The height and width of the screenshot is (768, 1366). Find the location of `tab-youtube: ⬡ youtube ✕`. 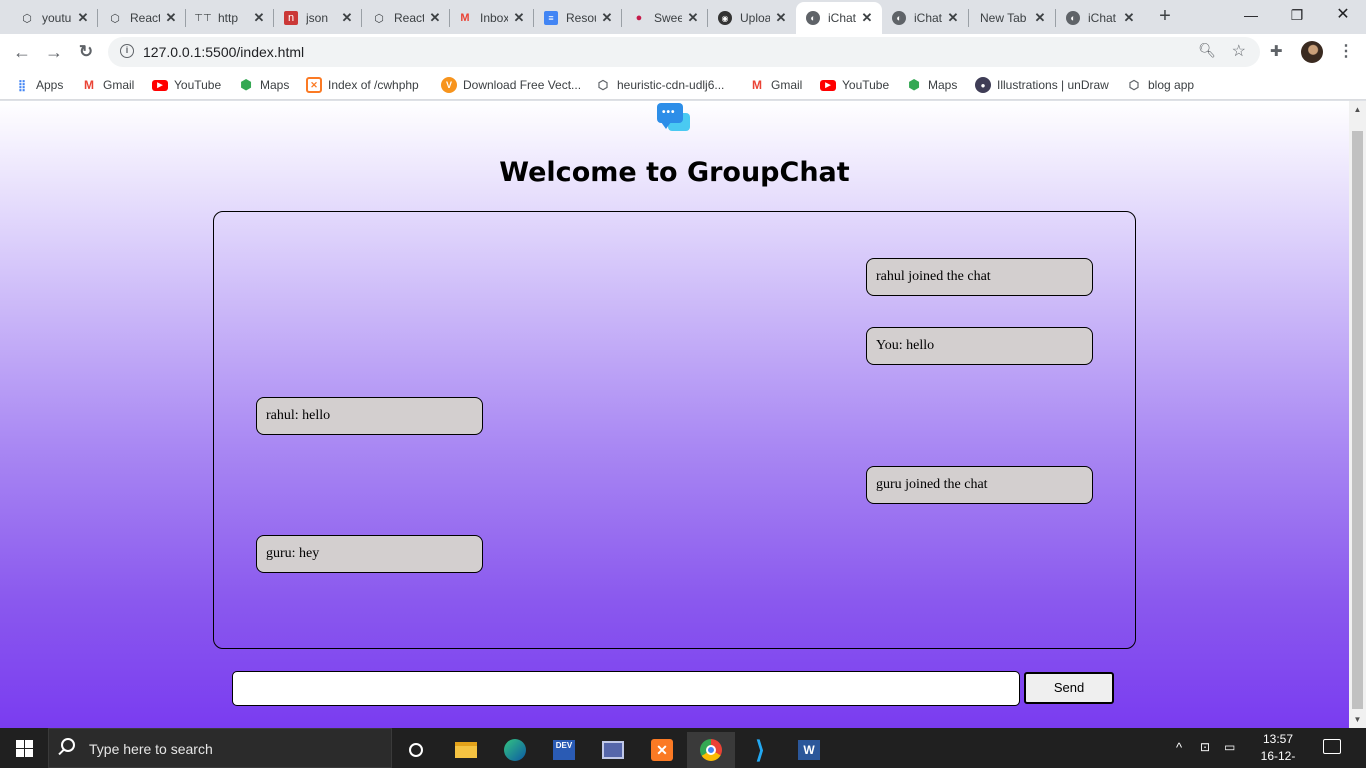

tab-youtube: ⬡ youtube ✕ is located at coordinates (49, 18).